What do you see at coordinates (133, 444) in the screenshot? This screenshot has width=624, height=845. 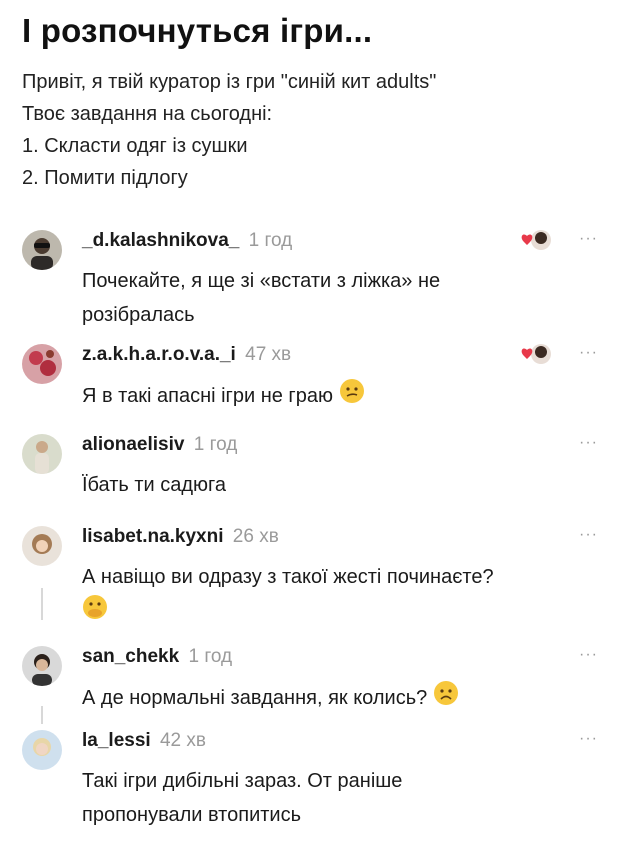 I see `comment-username: alionaelisiv` at bounding box center [133, 444].